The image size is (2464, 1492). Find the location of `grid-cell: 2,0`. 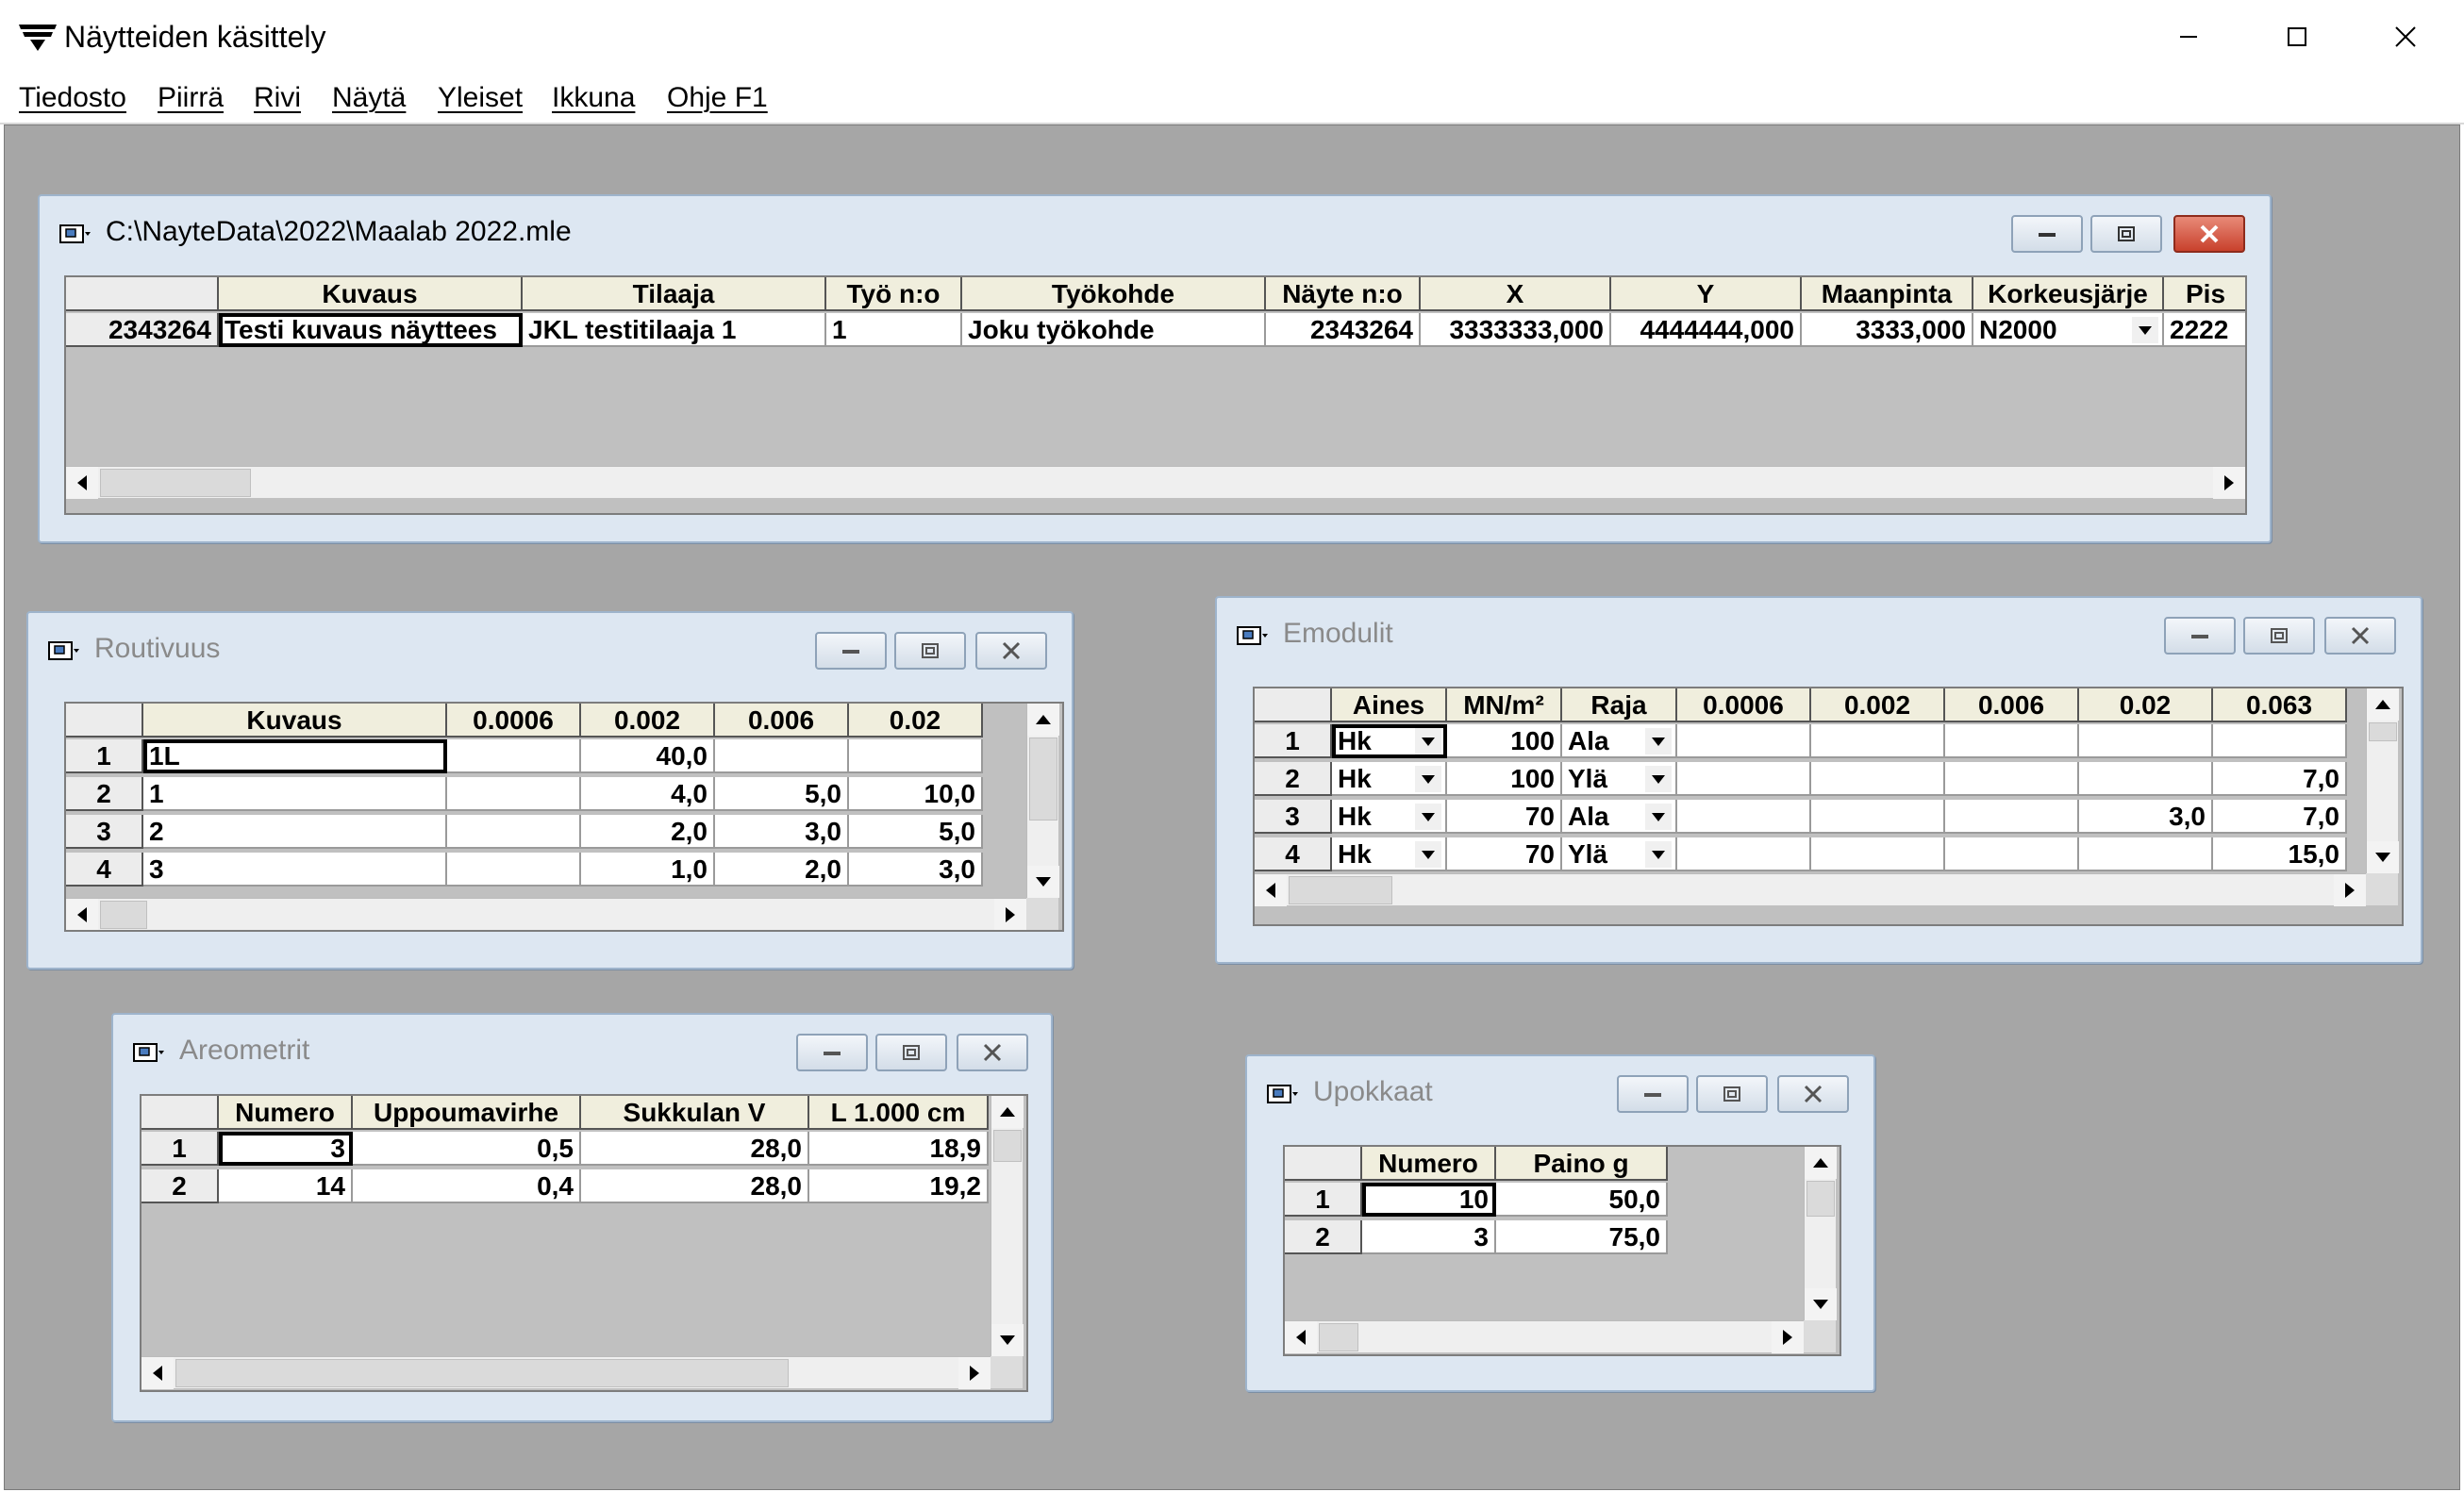

grid-cell: 2,0 is located at coordinates (648, 832).